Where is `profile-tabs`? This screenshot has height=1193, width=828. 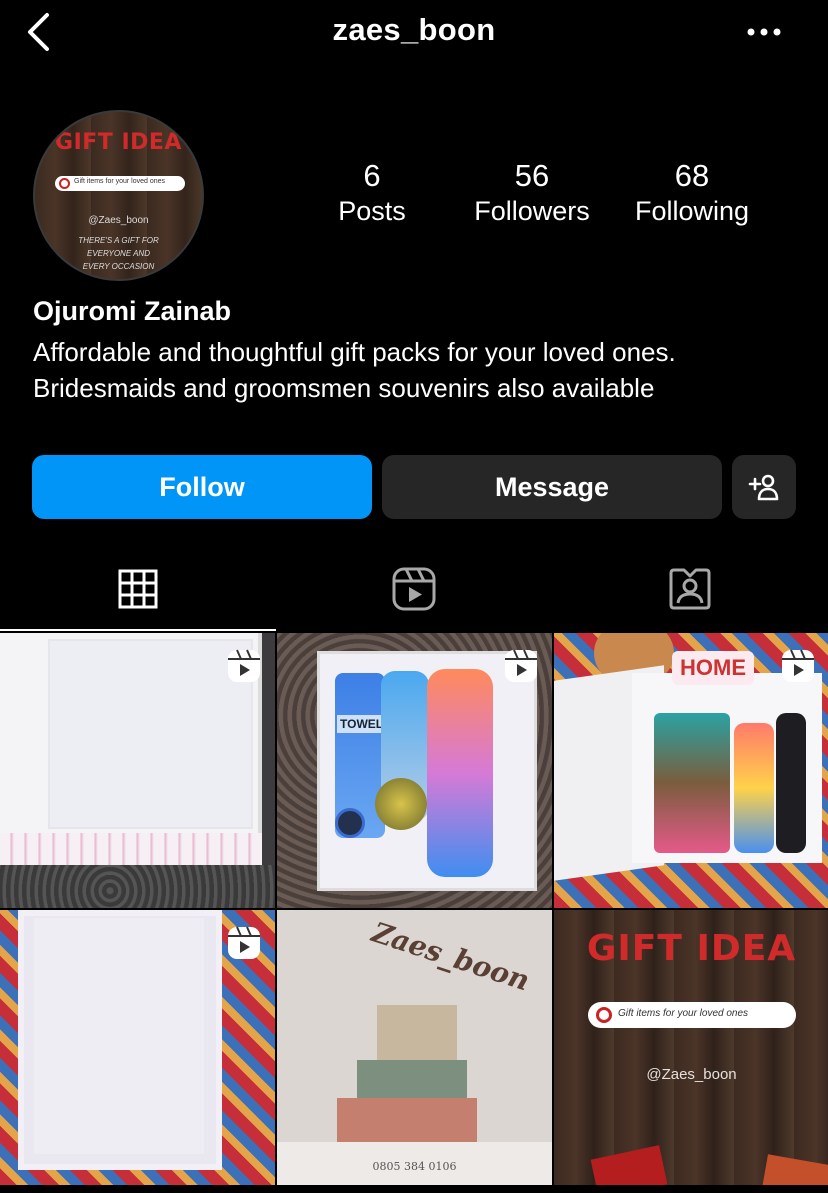 profile-tabs is located at coordinates (414, 590).